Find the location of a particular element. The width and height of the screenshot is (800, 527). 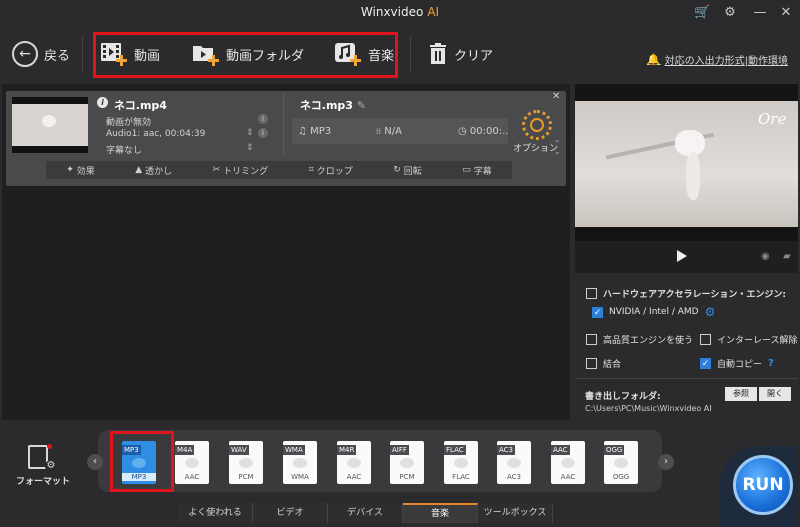

resolution-icon: ⁞⁞ is located at coordinates (379, 131).